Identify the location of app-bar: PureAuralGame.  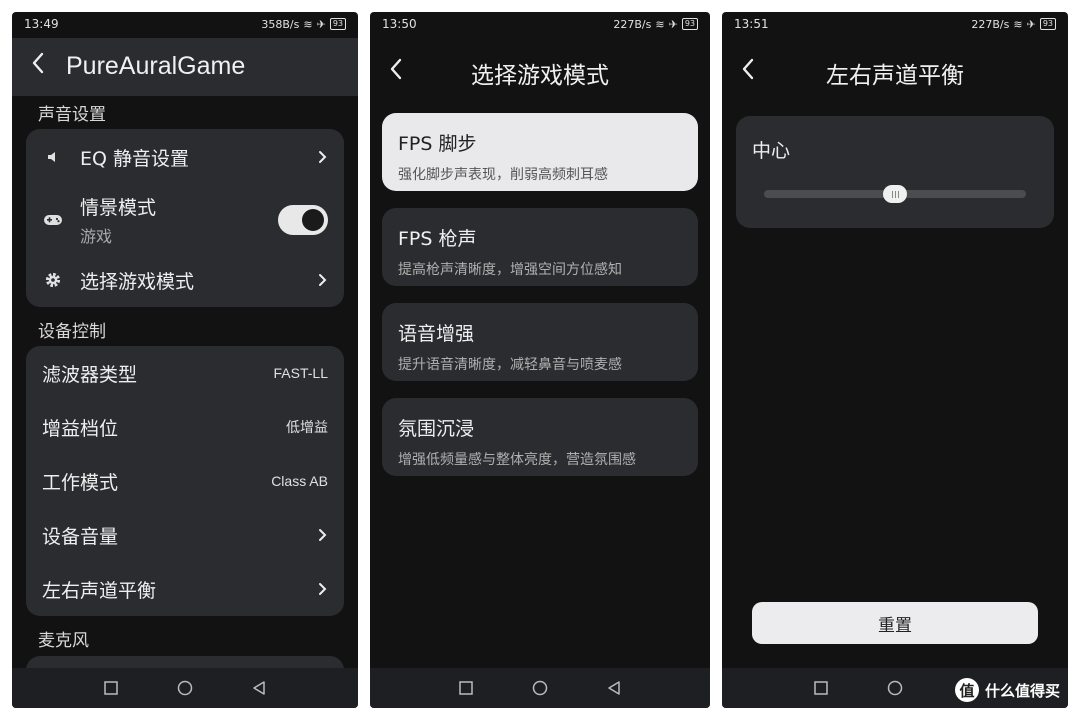
(185, 67).